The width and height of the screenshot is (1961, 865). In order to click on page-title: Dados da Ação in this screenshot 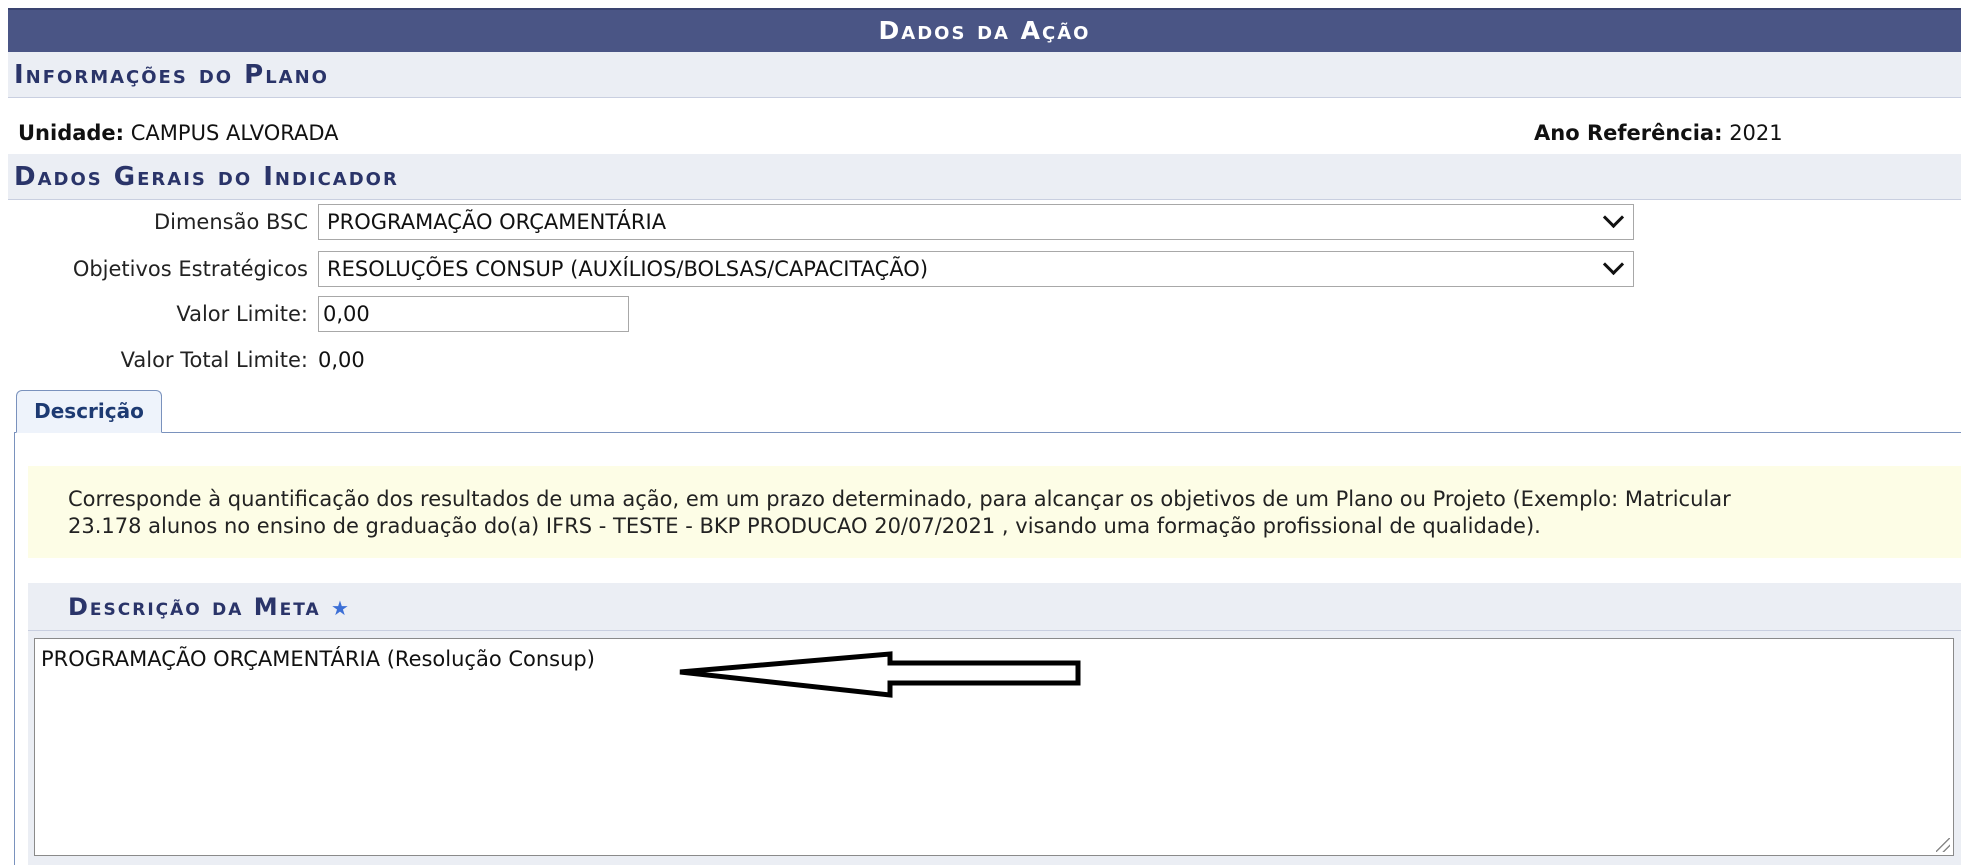, I will do `click(984, 30)`.